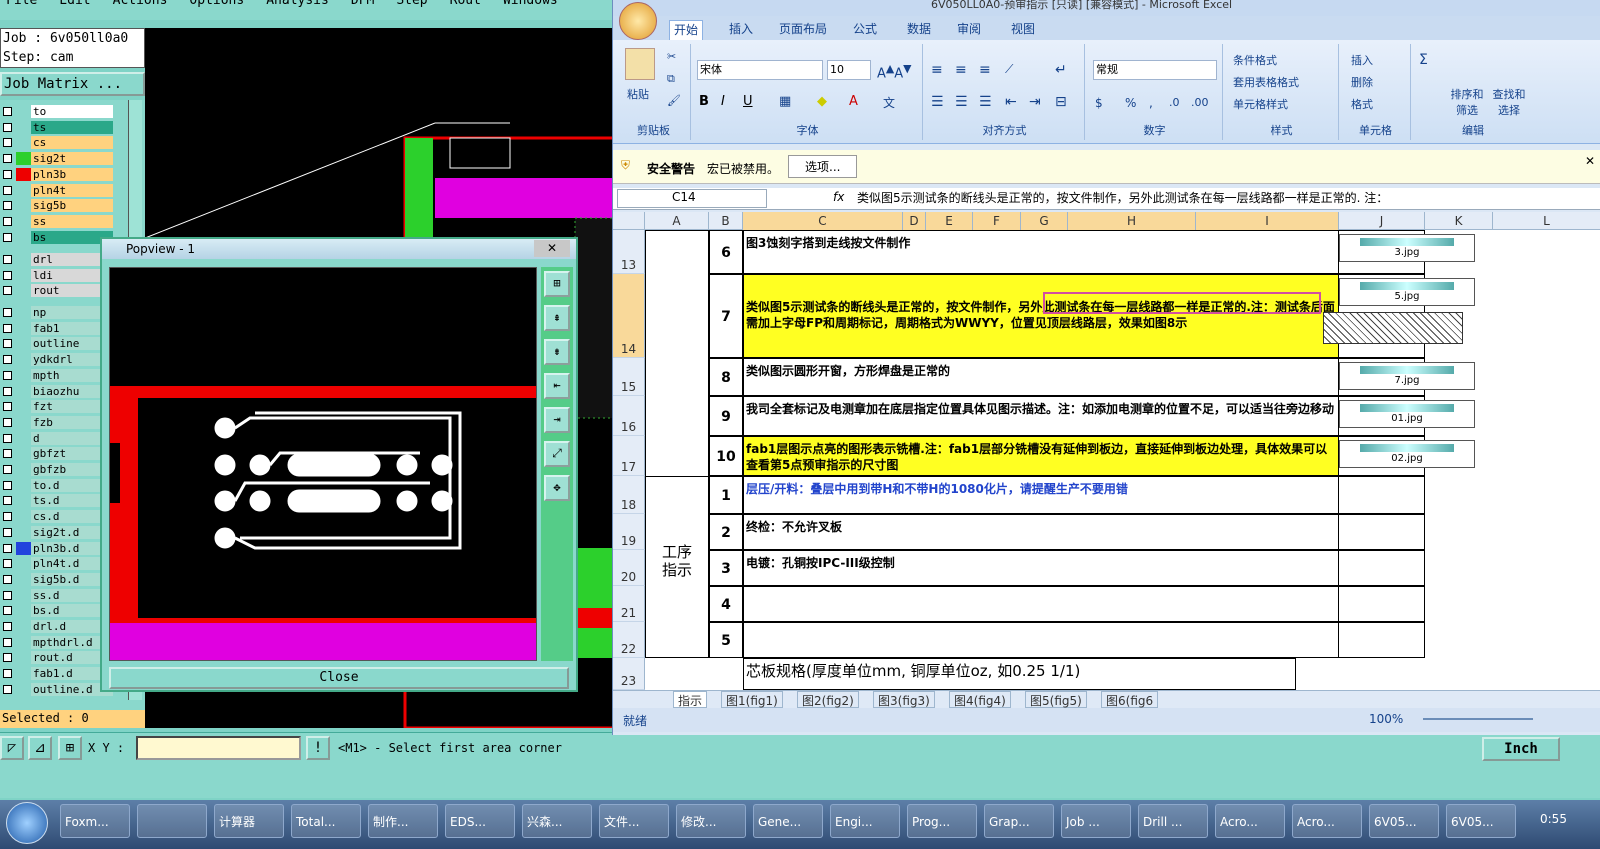 This screenshot has width=1600, height=849. What do you see at coordinates (1099, 103) in the screenshot?
I see `currency-icon: $` at bounding box center [1099, 103].